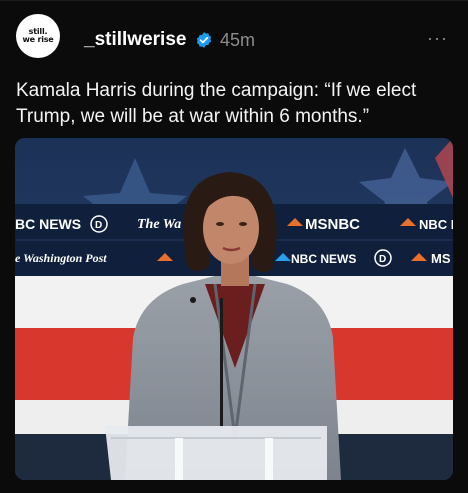 The width and height of the screenshot is (468, 493). Describe the element at coordinates (204, 40) in the screenshot. I see `verified-badge-icon` at that location.